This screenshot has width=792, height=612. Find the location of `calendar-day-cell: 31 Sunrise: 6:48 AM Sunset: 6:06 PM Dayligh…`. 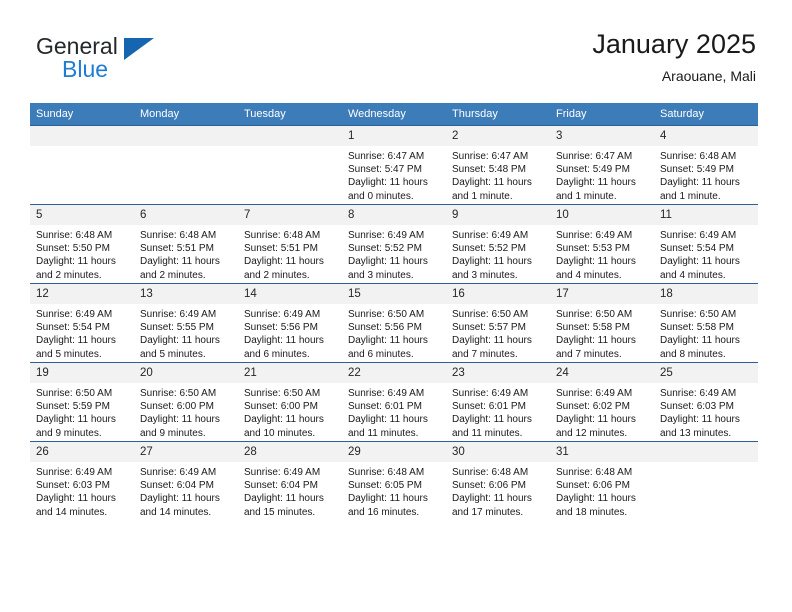

calendar-day-cell: 31 Sunrise: 6:48 AM Sunset: 6:06 PM Dayligh… is located at coordinates (602, 480).